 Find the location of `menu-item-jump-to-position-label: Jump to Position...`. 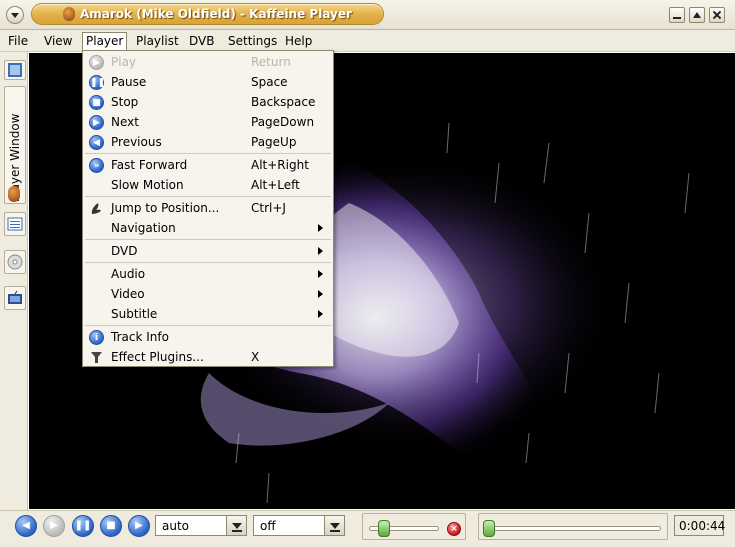

menu-item-jump-to-position-label: Jump to Position... is located at coordinates (165, 208).